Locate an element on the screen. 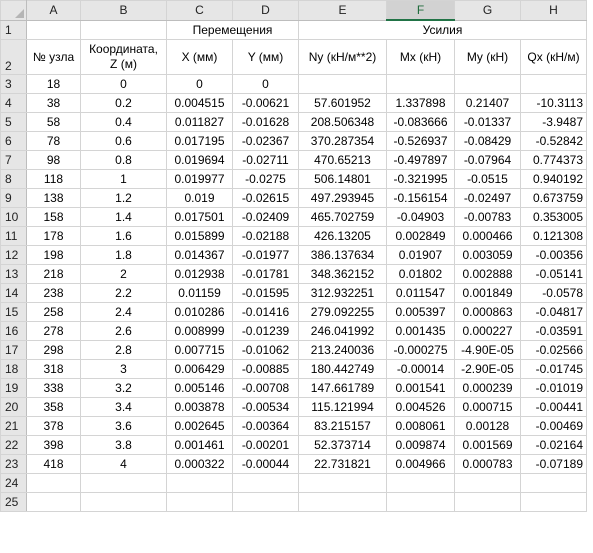 The width and height of the screenshot is (593, 553). cell: -0.01781 is located at coordinates (265, 274).